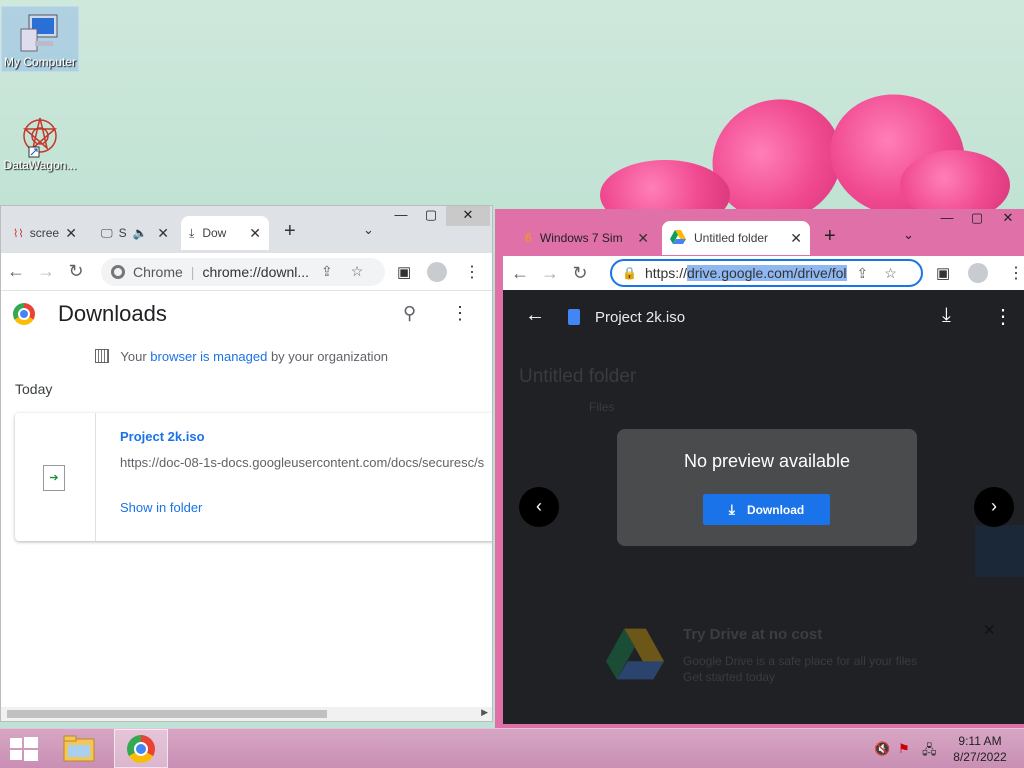  Describe the element at coordinates (18, 233) in the screenshot. I see `tab-favicon-icon: ⌇⌇` at that location.